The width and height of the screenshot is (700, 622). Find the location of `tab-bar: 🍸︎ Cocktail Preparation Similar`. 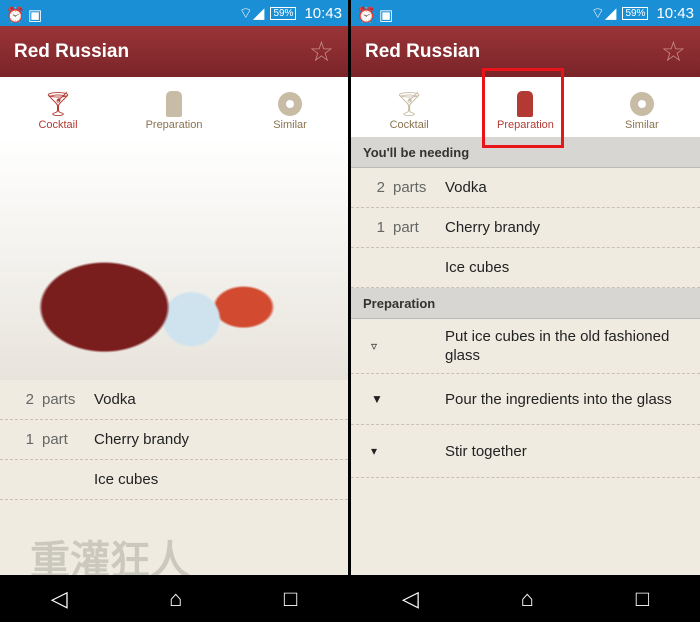

tab-bar: 🍸︎ Cocktail Preparation Similar is located at coordinates (174, 107).